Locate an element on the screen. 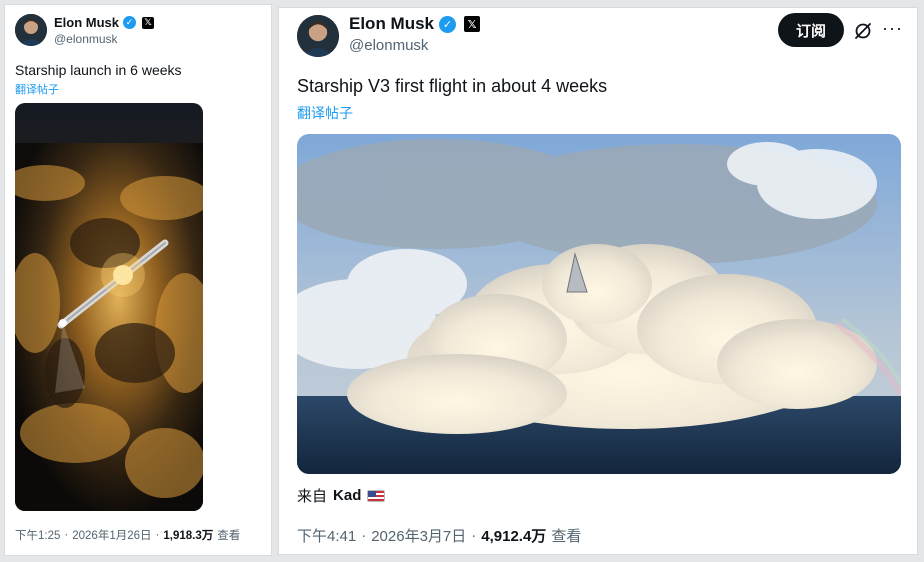  post-date: 2026年1月26日 is located at coordinates (111, 535).